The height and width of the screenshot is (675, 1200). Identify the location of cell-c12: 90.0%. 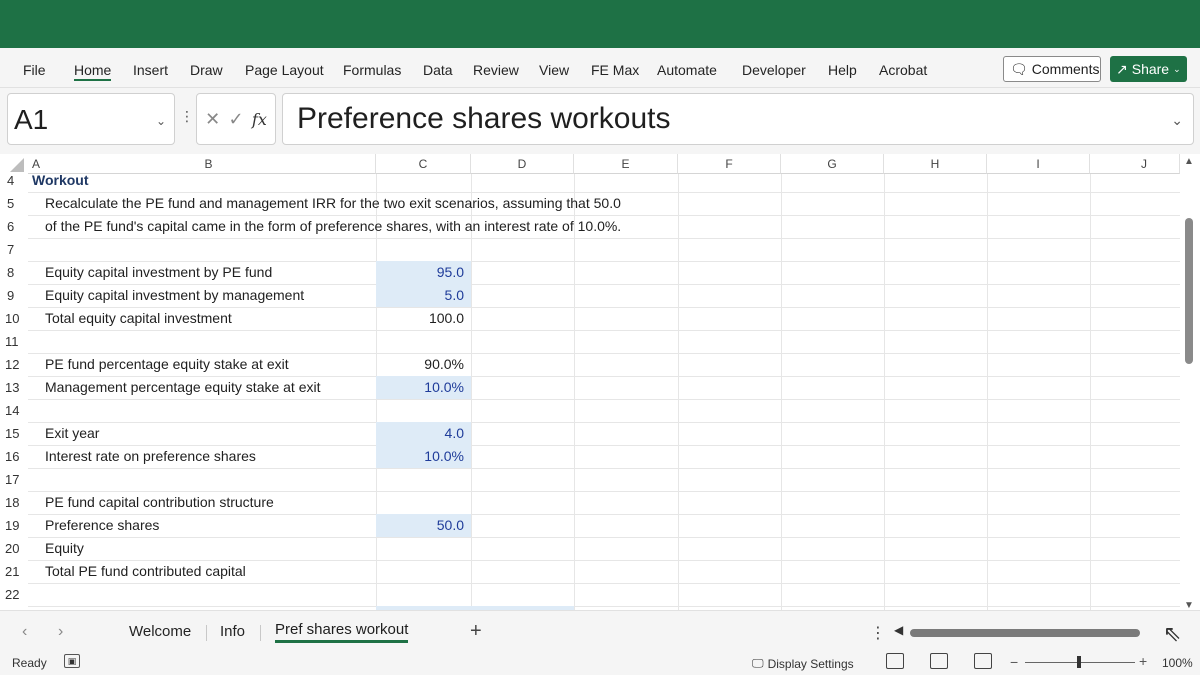
(423, 364).